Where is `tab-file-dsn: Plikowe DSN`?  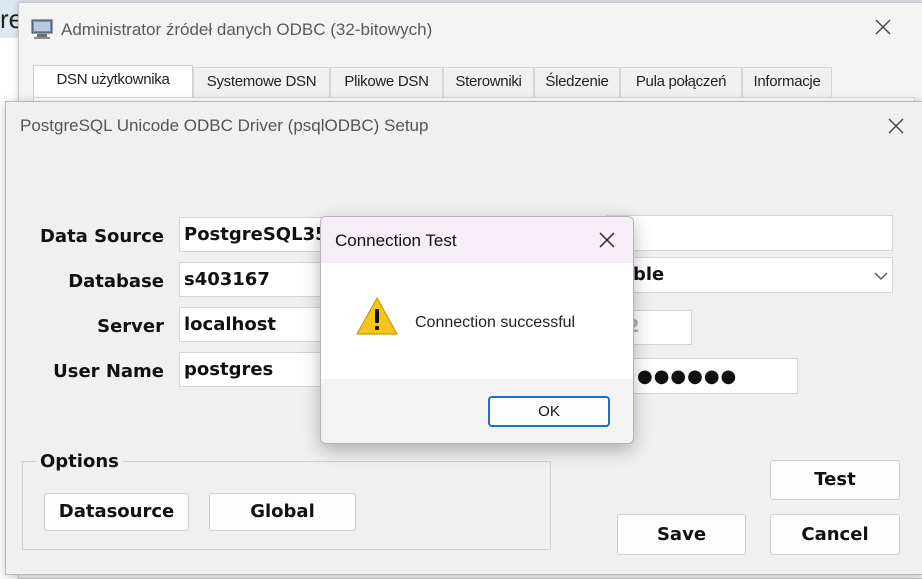
tab-file-dsn: Plikowe DSN is located at coordinates (386, 82).